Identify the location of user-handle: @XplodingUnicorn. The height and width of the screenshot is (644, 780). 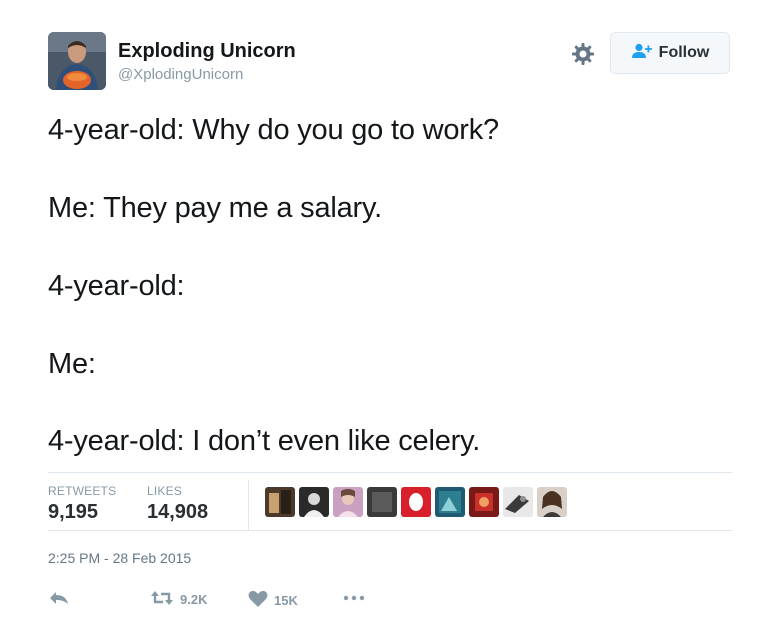
(180, 74).